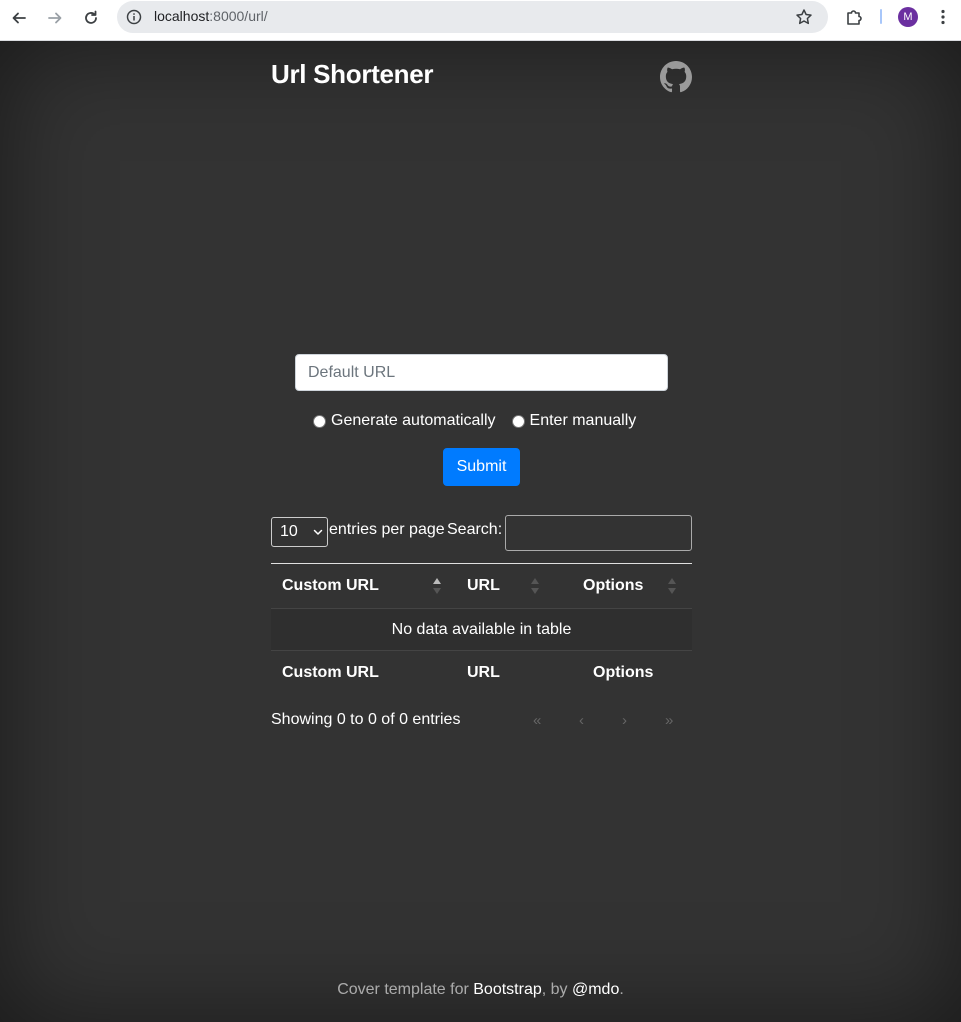 This screenshot has width=961, height=1022. I want to click on sort-asc-icon, so click(437, 586).